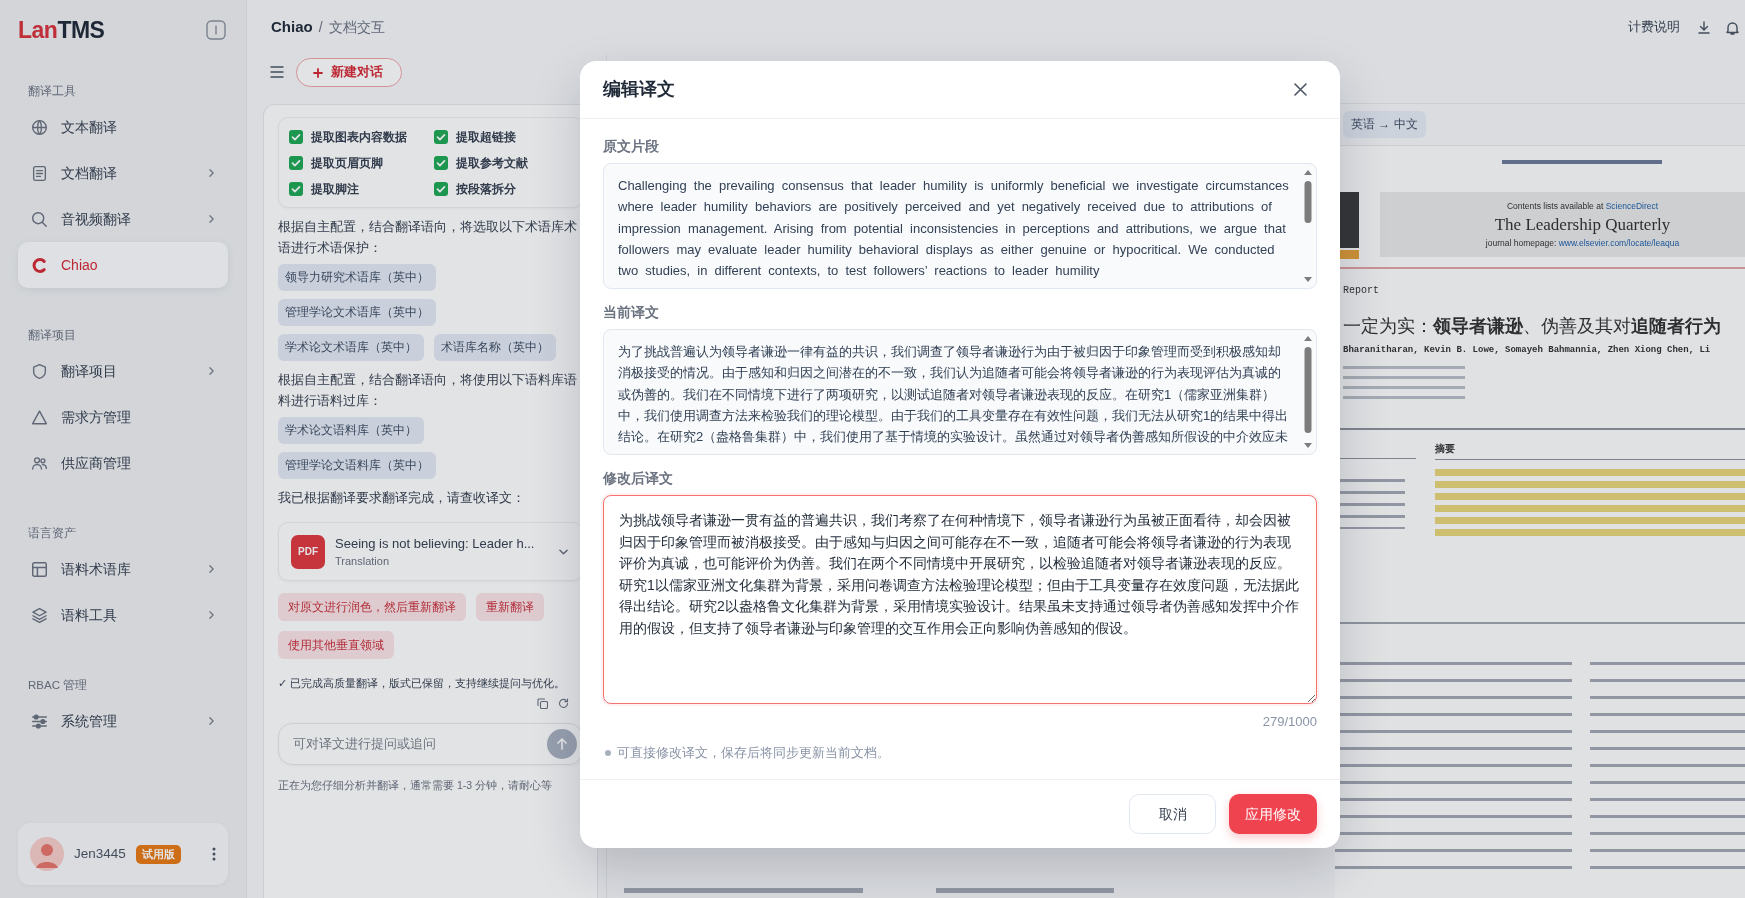  Describe the element at coordinates (638, 479) in the screenshot. I see `field-label: 修改后译文` at that location.